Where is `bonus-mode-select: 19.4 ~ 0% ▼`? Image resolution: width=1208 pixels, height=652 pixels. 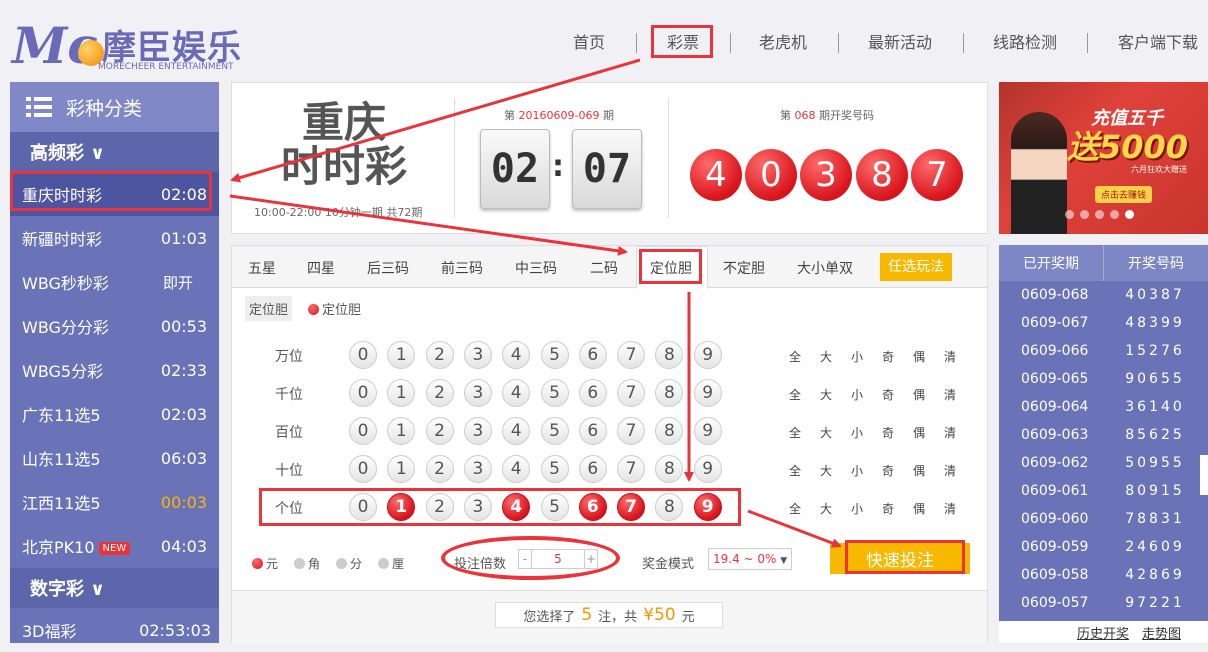 bonus-mode-select: 19.4 ~ 0% ▼ is located at coordinates (750, 559).